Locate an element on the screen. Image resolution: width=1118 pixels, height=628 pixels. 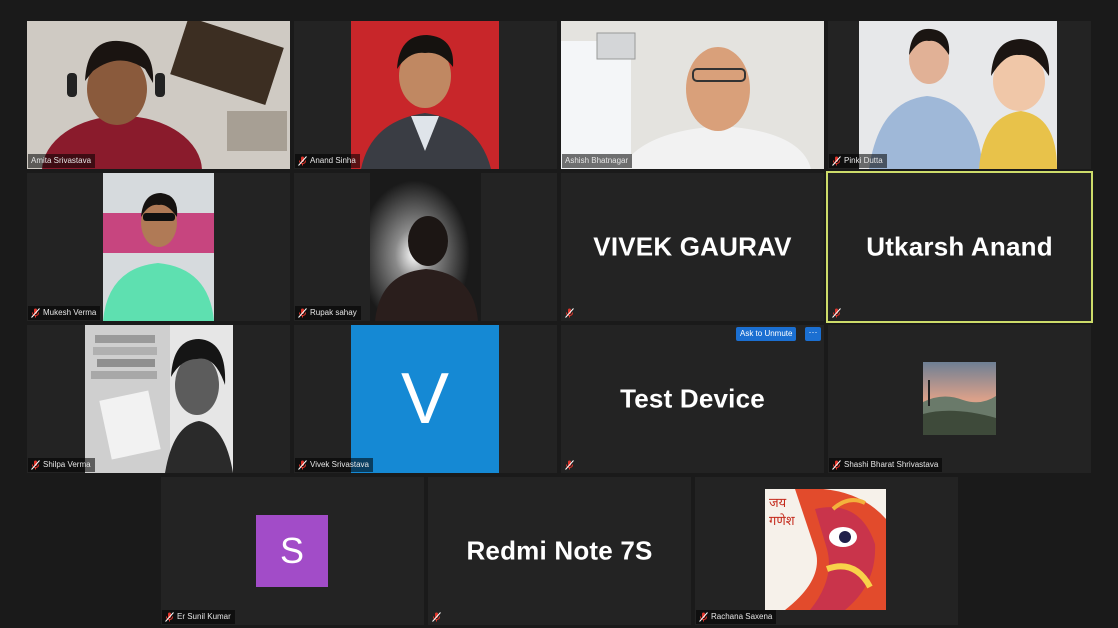
video-tile-anand: Anand Sinha is located at coordinates (425, 95).